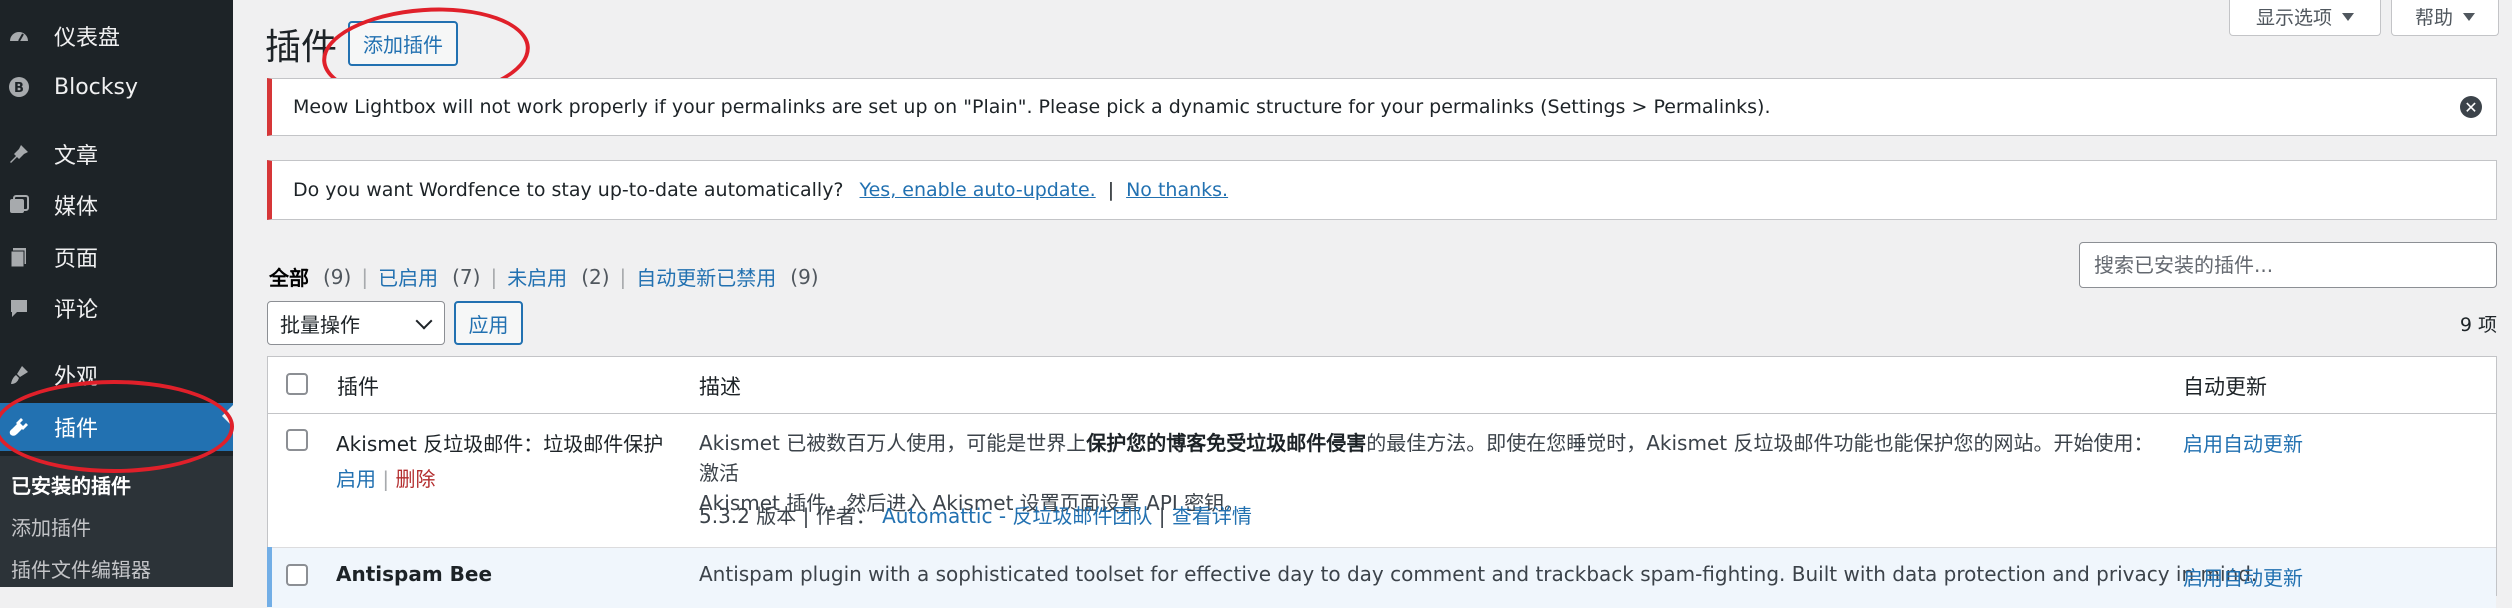 This screenshot has height=608, width=2512. What do you see at coordinates (2243, 442) in the screenshot?
I see `enable-auto-update-link: 启用自动更新` at bounding box center [2243, 442].